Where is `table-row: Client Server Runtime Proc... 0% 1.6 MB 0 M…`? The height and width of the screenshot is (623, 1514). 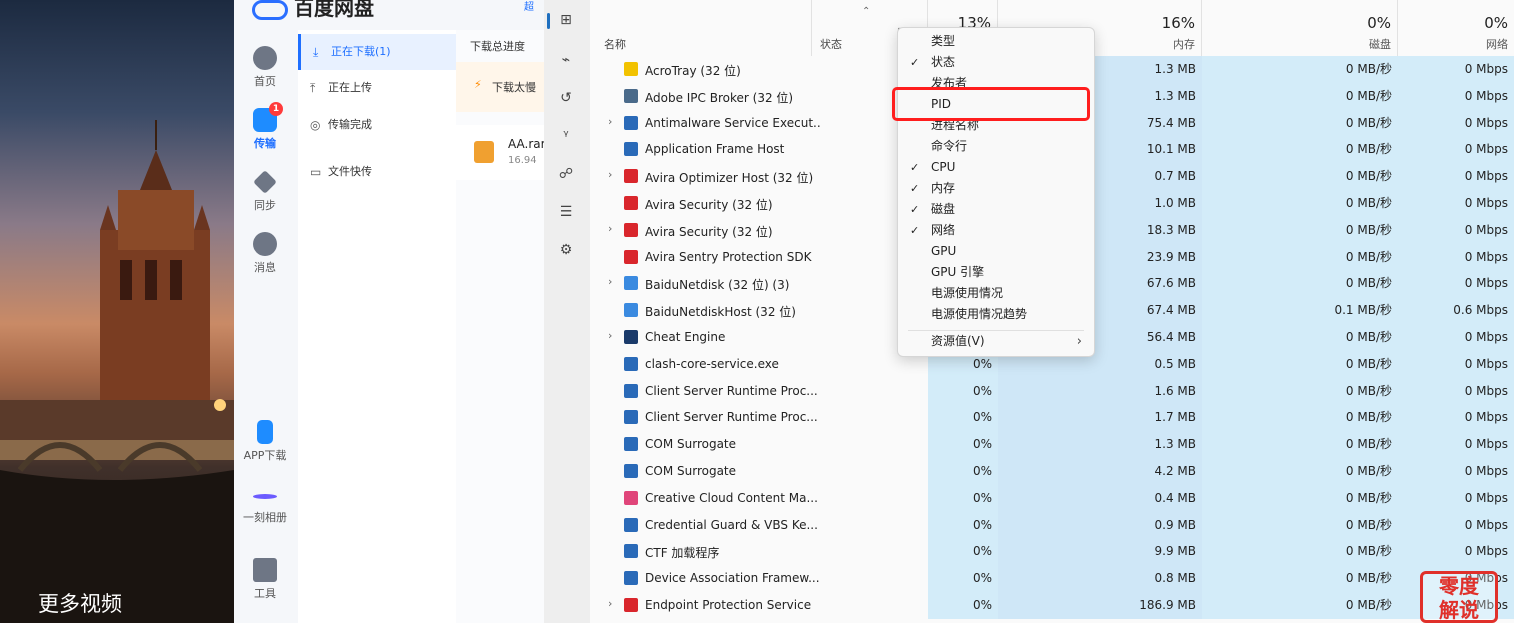 table-row: Client Server Runtime Proc... 0% 1.6 MB 0 M… is located at coordinates (1052, 391).